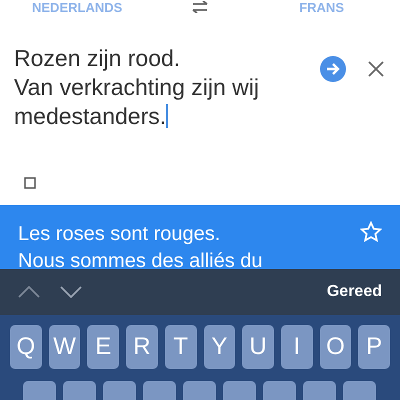 The height and width of the screenshot is (400, 400). Describe the element at coordinates (30, 183) in the screenshot. I see `checkbox-icon` at that location.